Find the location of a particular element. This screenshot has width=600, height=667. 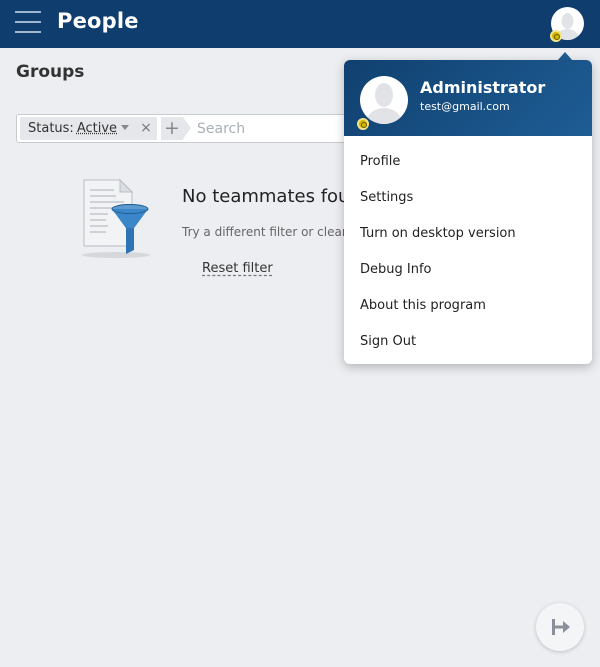

reset-filter-link: Reset filter is located at coordinates (237, 268).